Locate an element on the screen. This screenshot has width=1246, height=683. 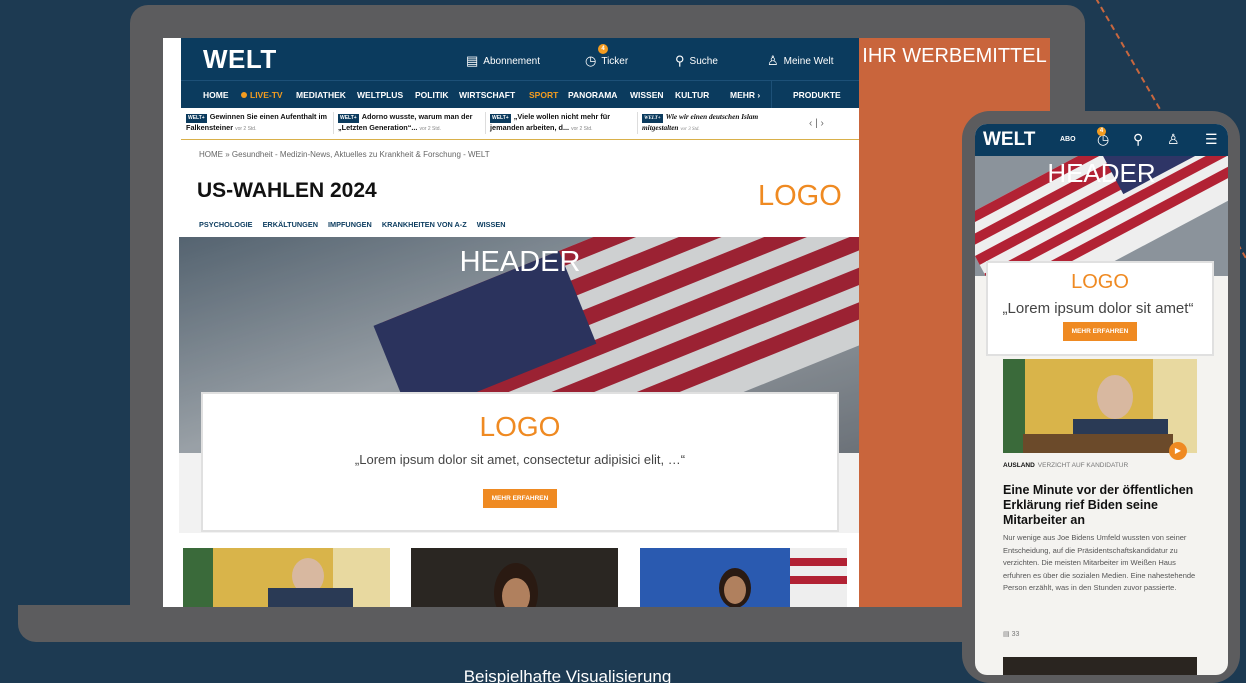
abo-button: ABO is located at coordinates (1068, 139).